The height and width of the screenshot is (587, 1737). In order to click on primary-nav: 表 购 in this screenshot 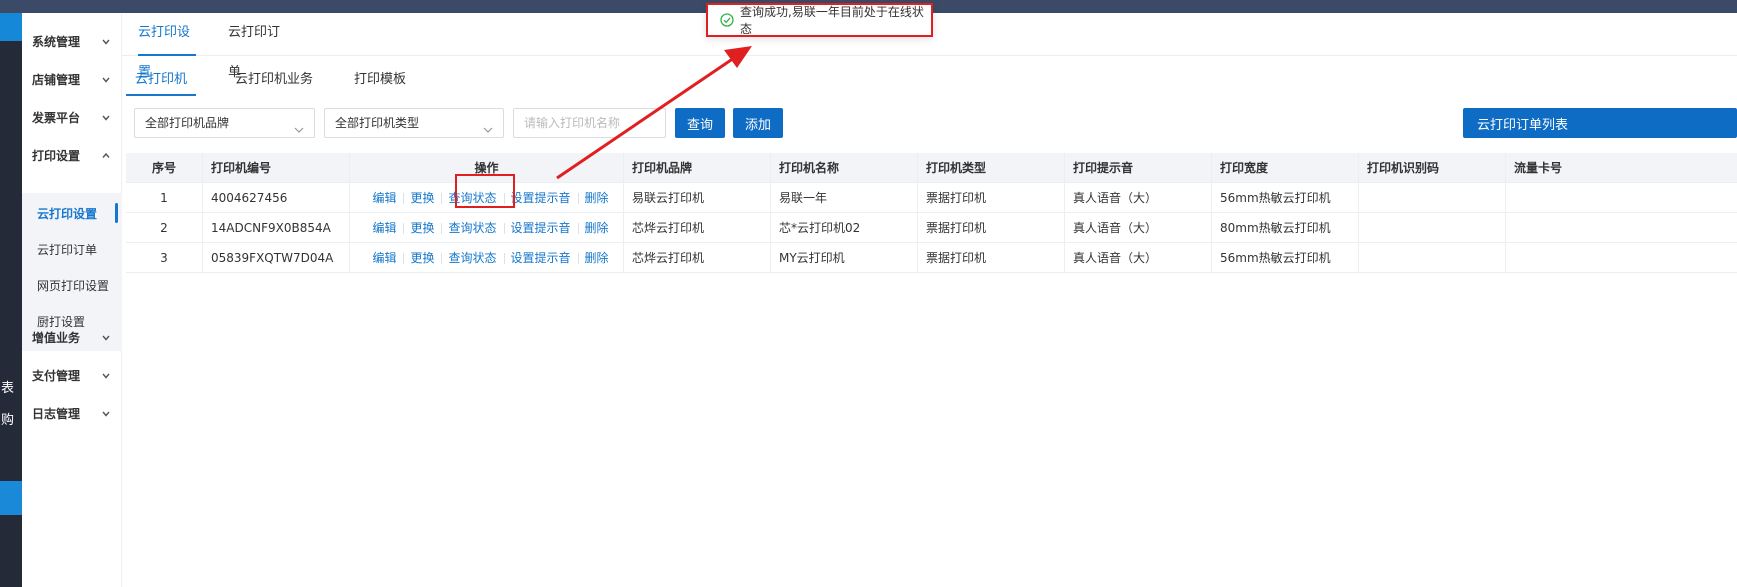, I will do `click(11, 300)`.